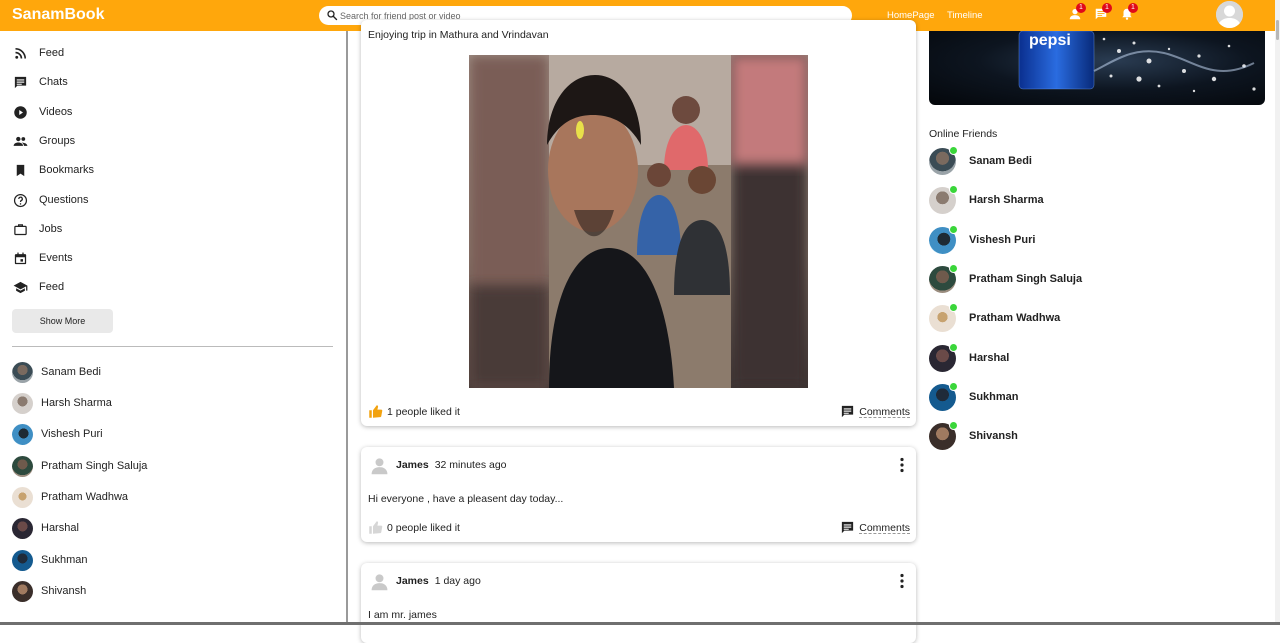  I want to click on post-photo, so click(638, 221).